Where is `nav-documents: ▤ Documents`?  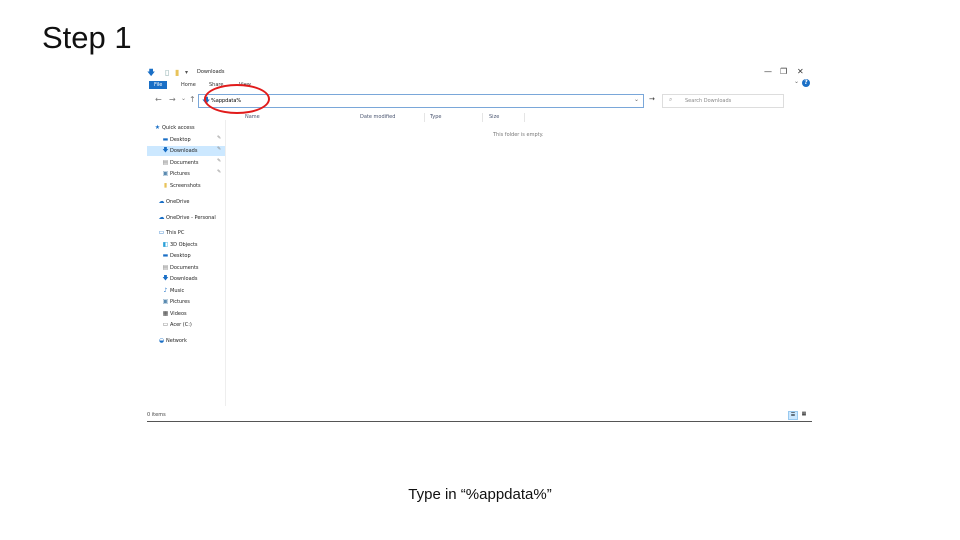 nav-documents: ▤ Documents is located at coordinates (180, 163).